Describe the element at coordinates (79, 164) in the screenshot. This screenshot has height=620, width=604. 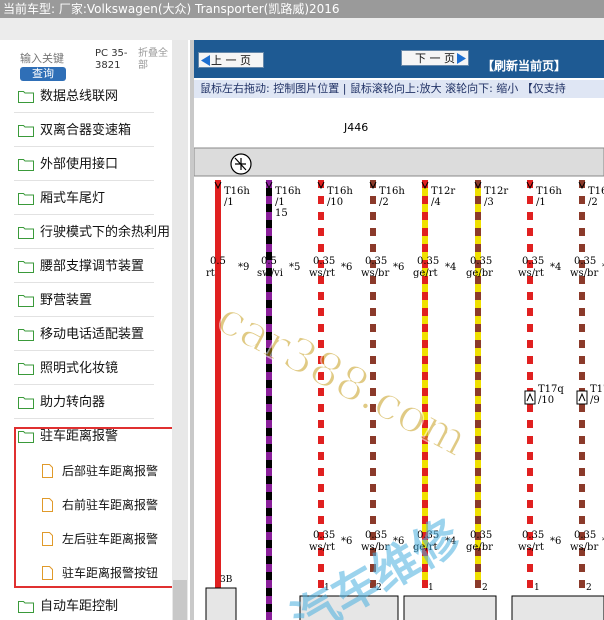
I see `tree-item-label: 外部使用接口` at that location.